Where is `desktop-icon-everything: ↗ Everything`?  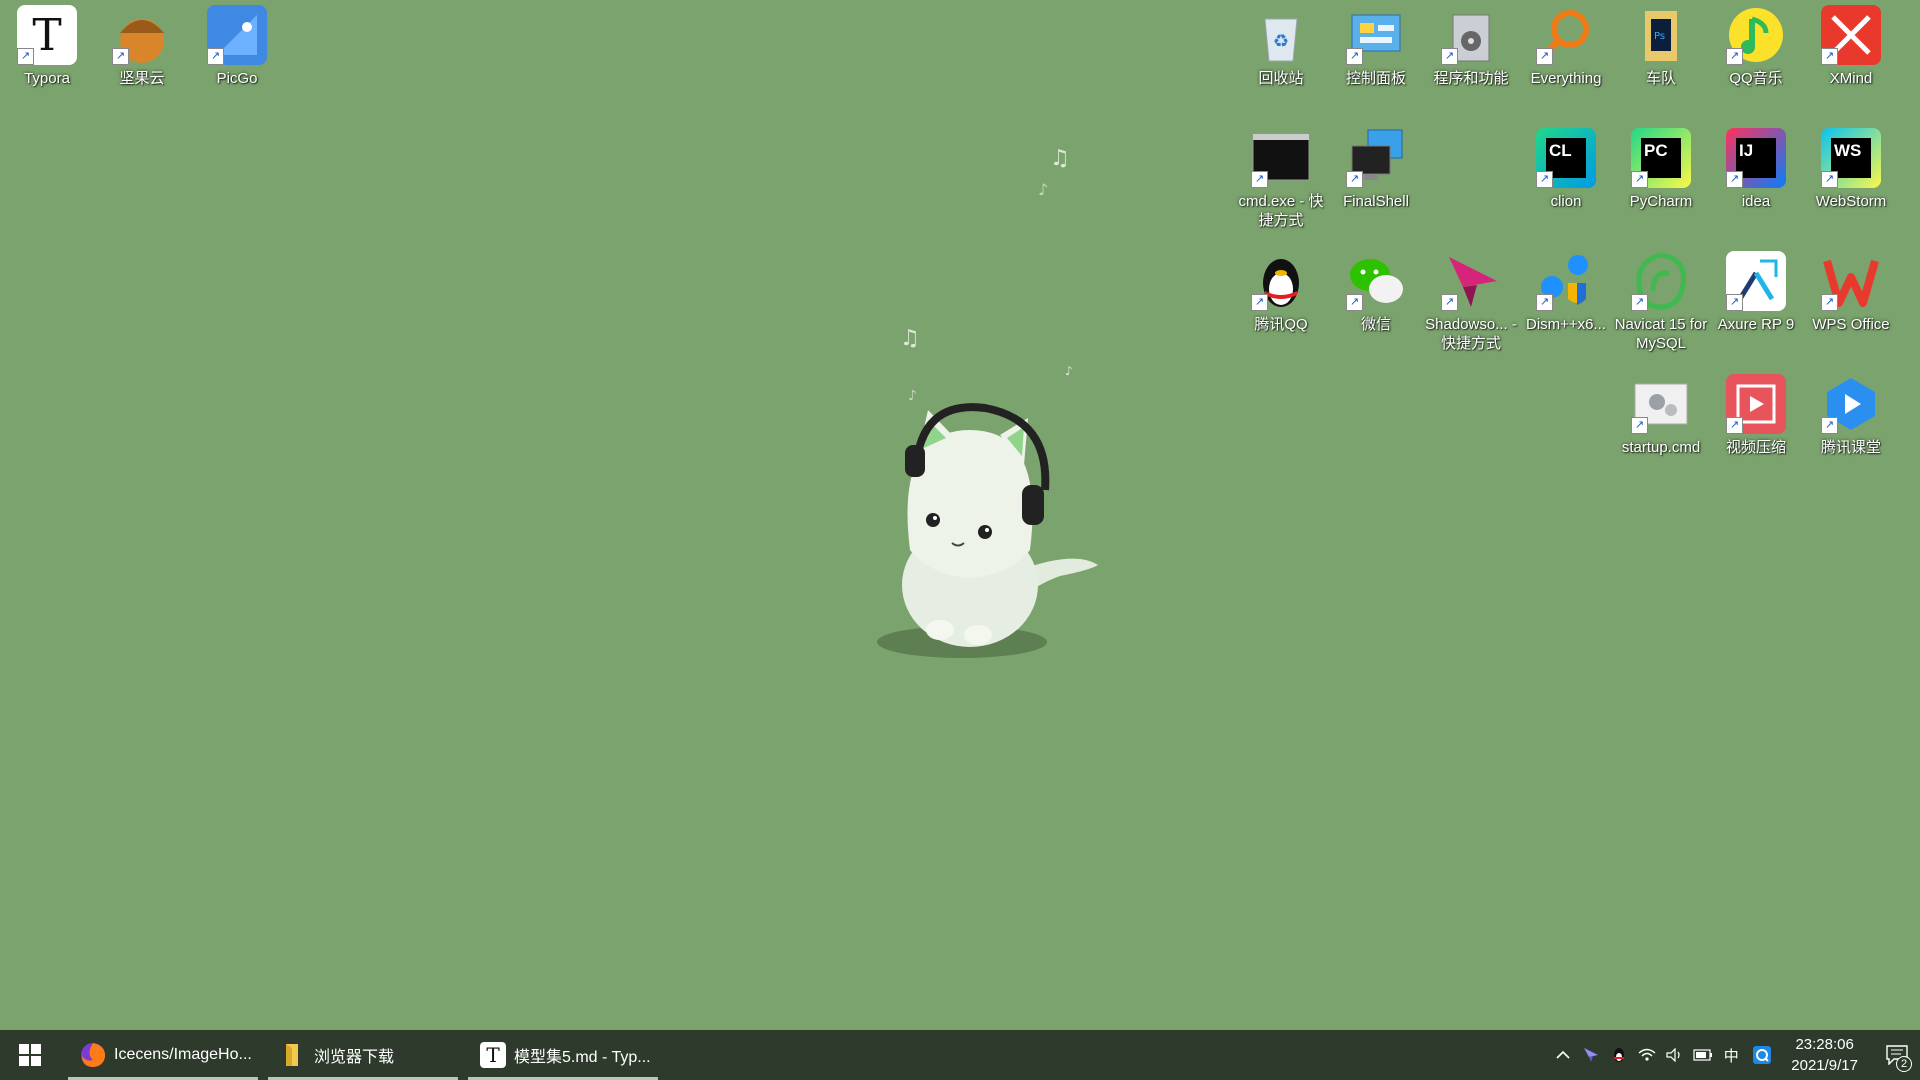
desktop-icon-everything: ↗ Everything is located at coordinates (1566, 46).